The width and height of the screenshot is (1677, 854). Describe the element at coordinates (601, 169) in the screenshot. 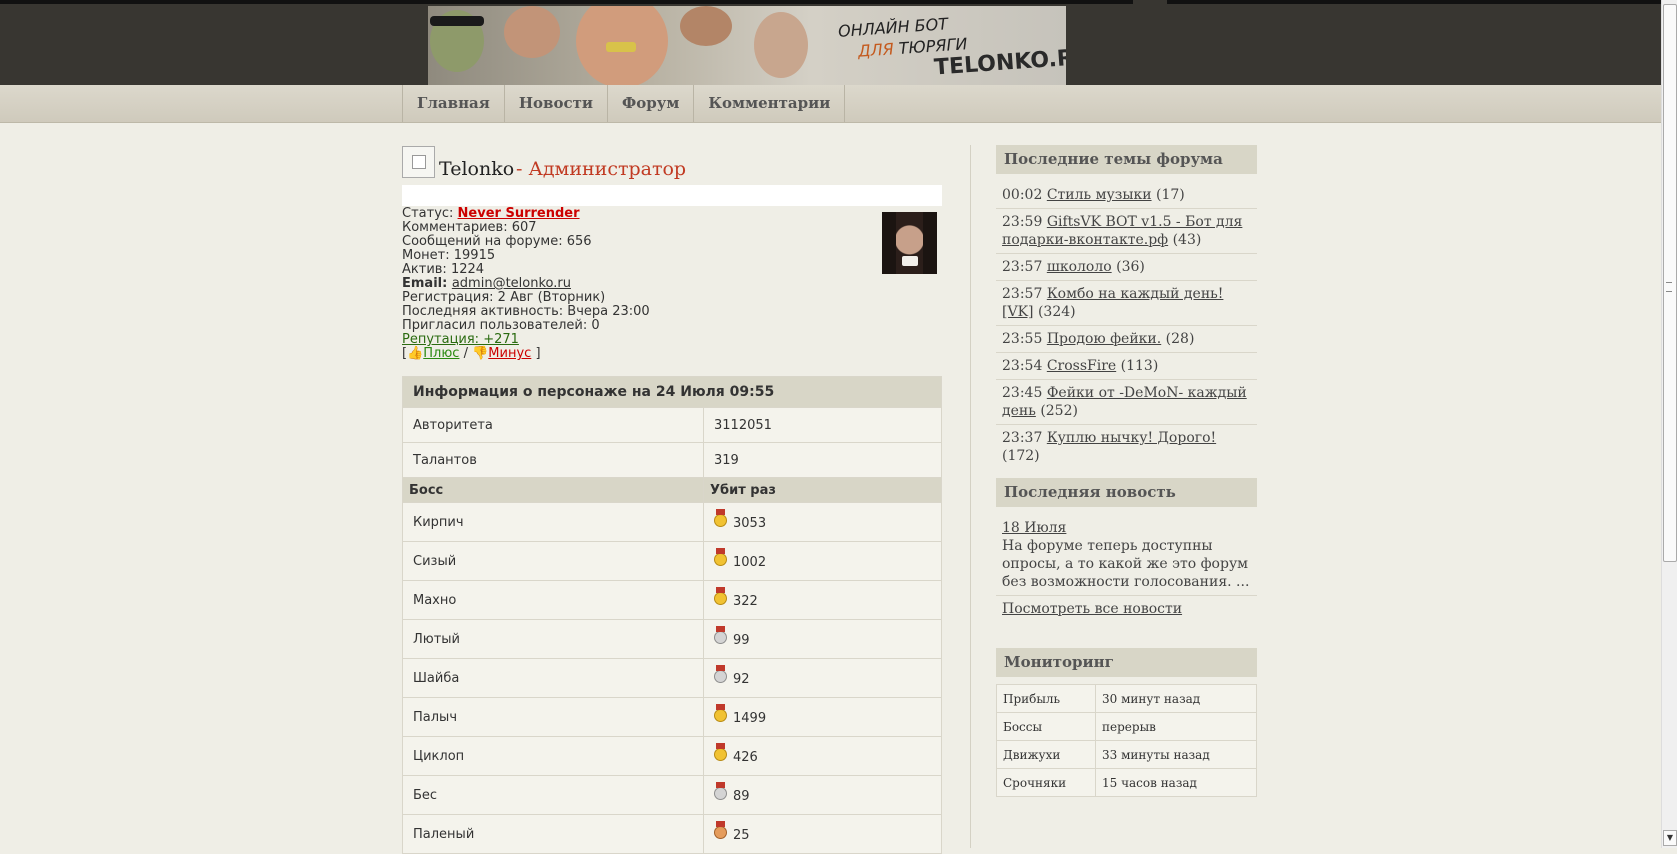

I see `profile-role: - Администратор` at that location.